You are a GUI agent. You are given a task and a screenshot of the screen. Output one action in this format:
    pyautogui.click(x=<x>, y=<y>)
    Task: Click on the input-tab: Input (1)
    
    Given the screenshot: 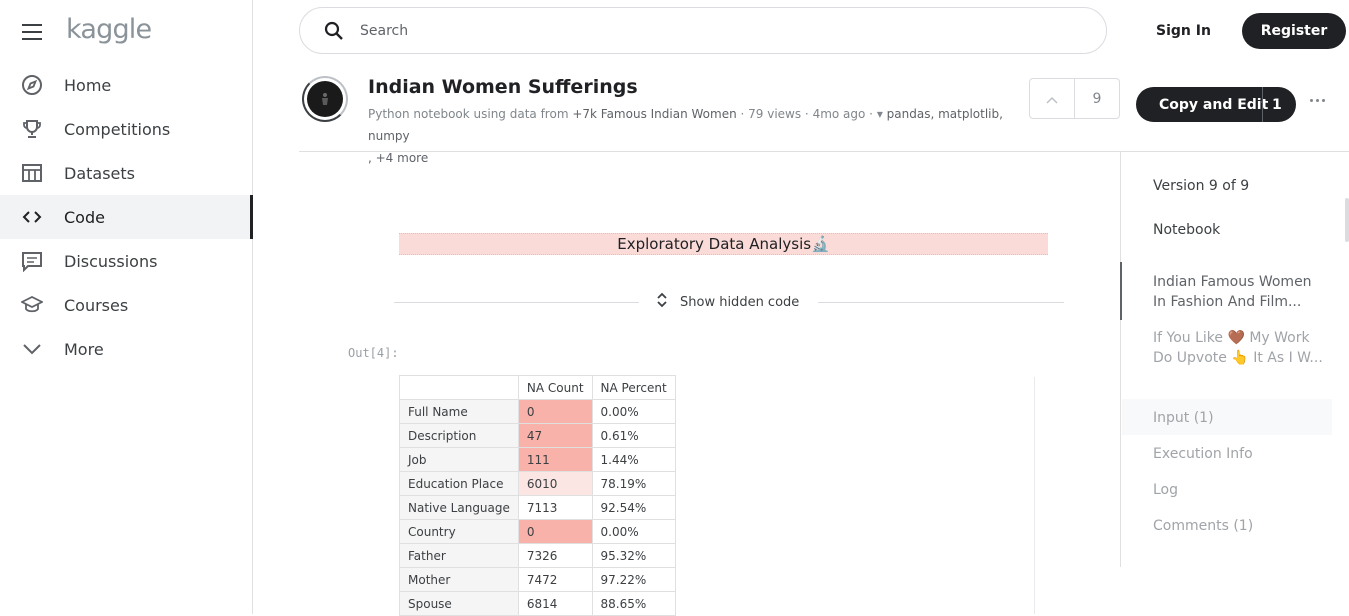 What is the action you would take?
    pyautogui.click(x=1183, y=418)
    